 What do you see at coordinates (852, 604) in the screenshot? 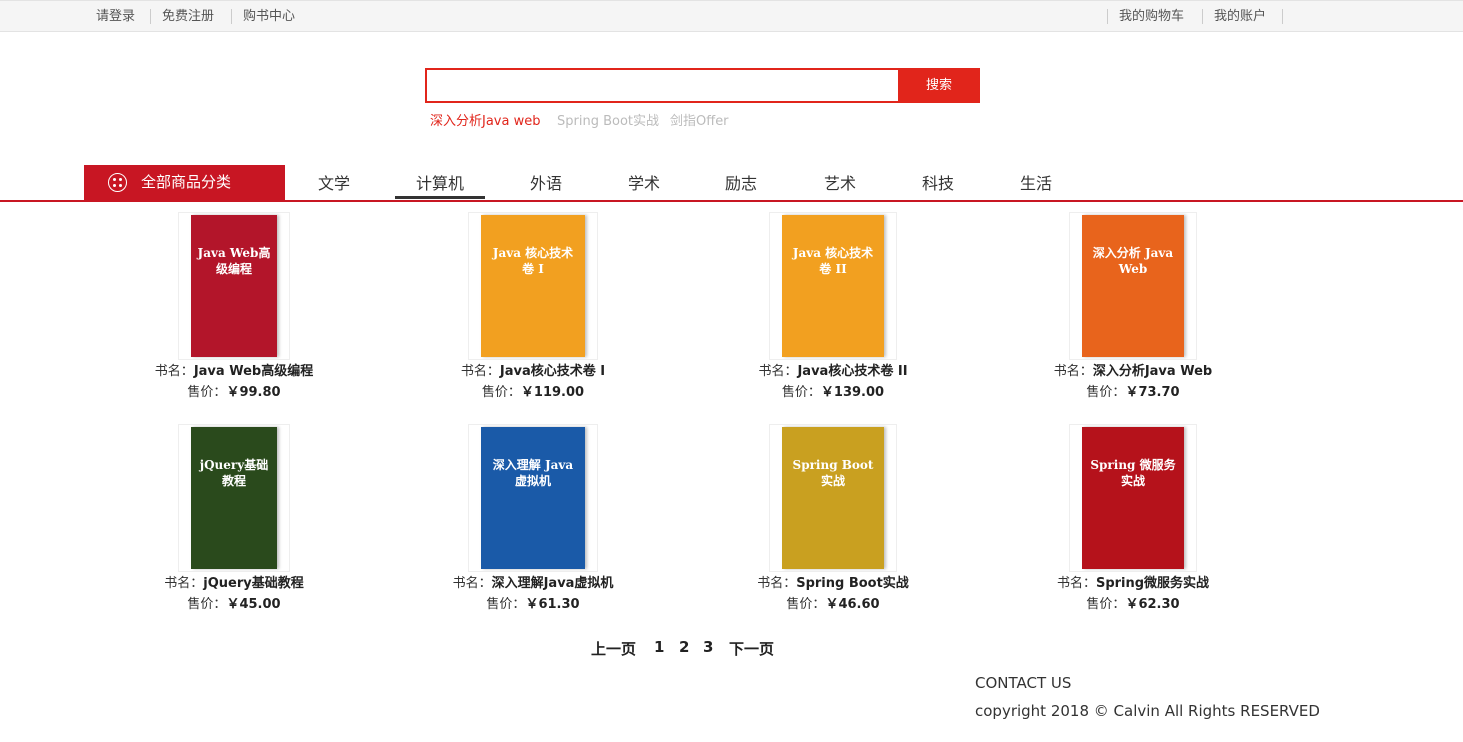
I see `book-price: ￥46.60` at bounding box center [852, 604].